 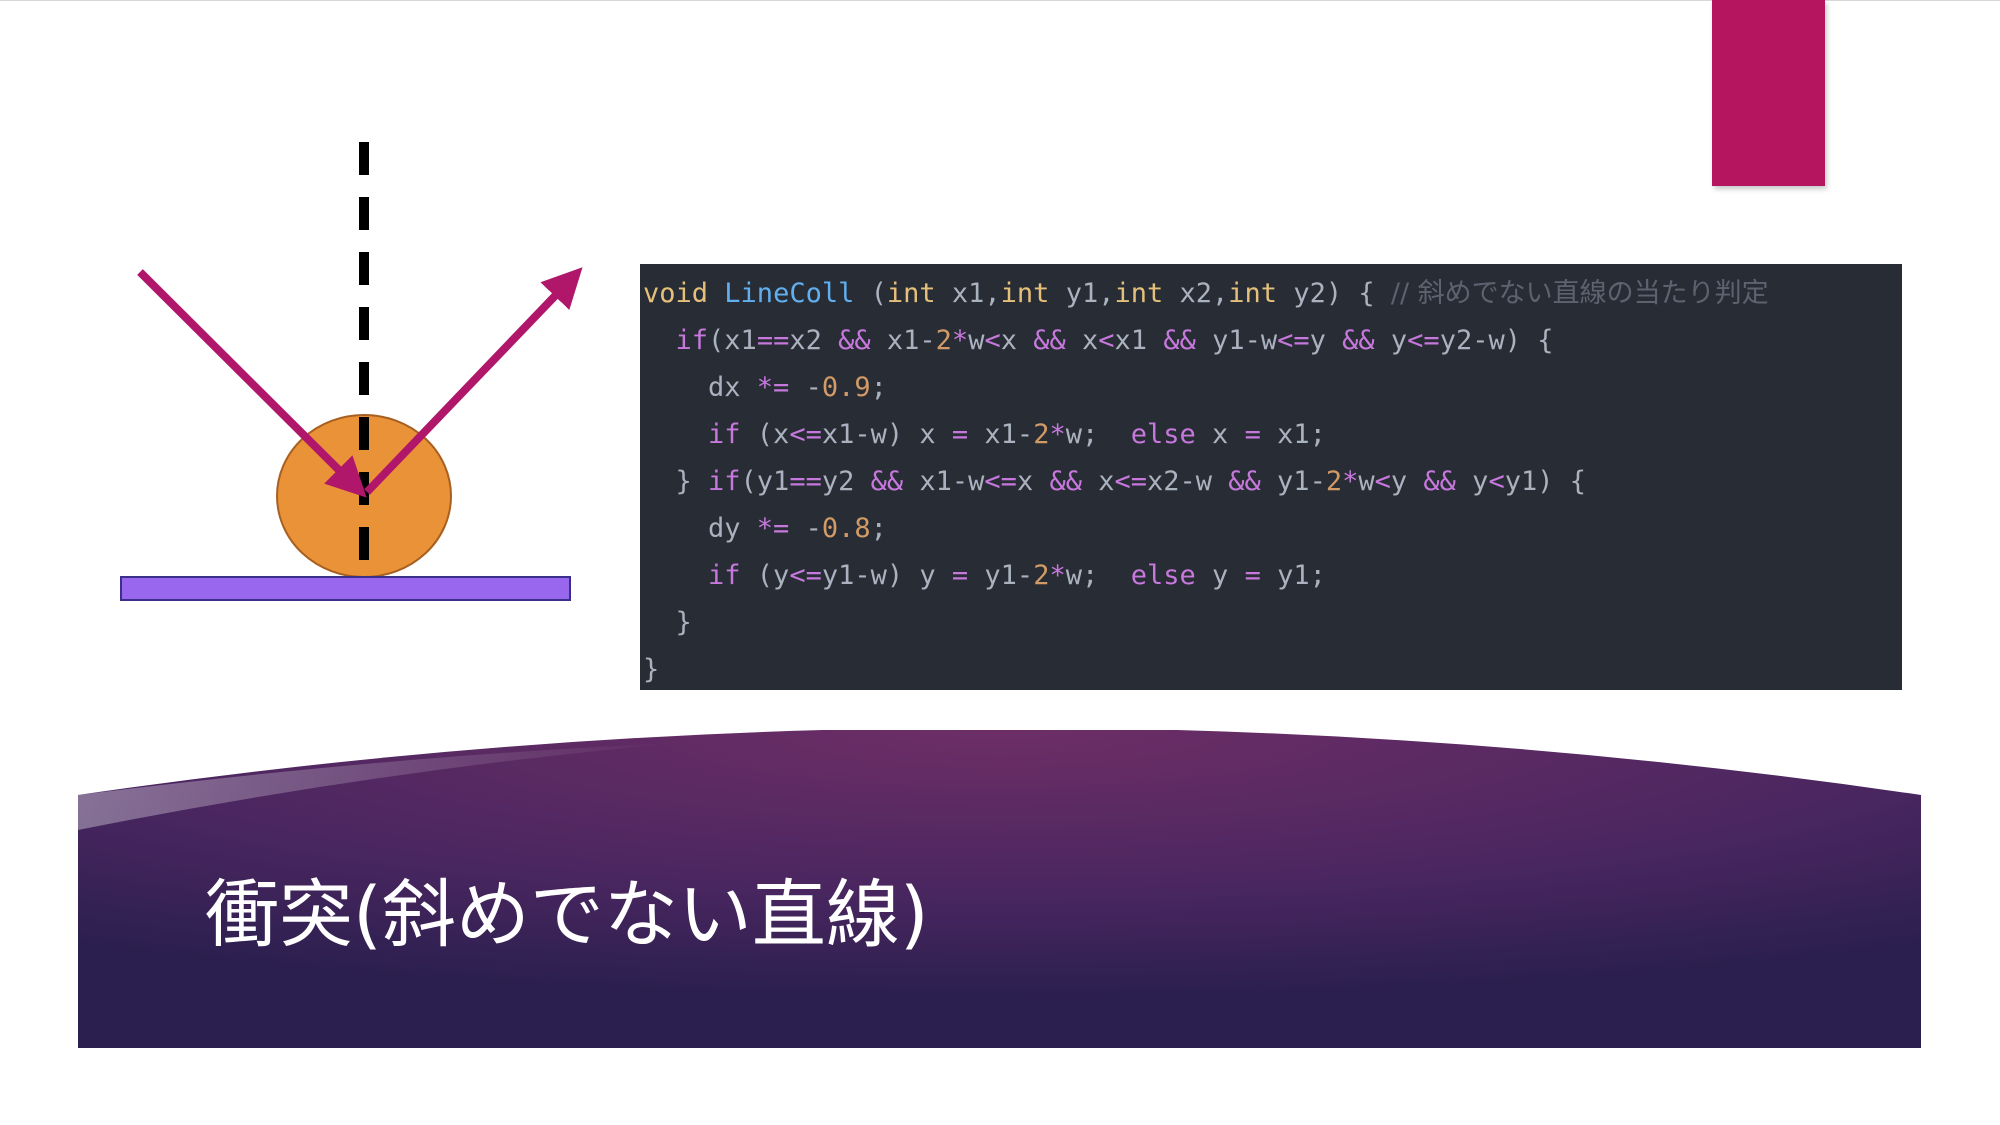 What do you see at coordinates (886, 575) in the screenshot?
I see `code-token: y1-w) y` at bounding box center [886, 575].